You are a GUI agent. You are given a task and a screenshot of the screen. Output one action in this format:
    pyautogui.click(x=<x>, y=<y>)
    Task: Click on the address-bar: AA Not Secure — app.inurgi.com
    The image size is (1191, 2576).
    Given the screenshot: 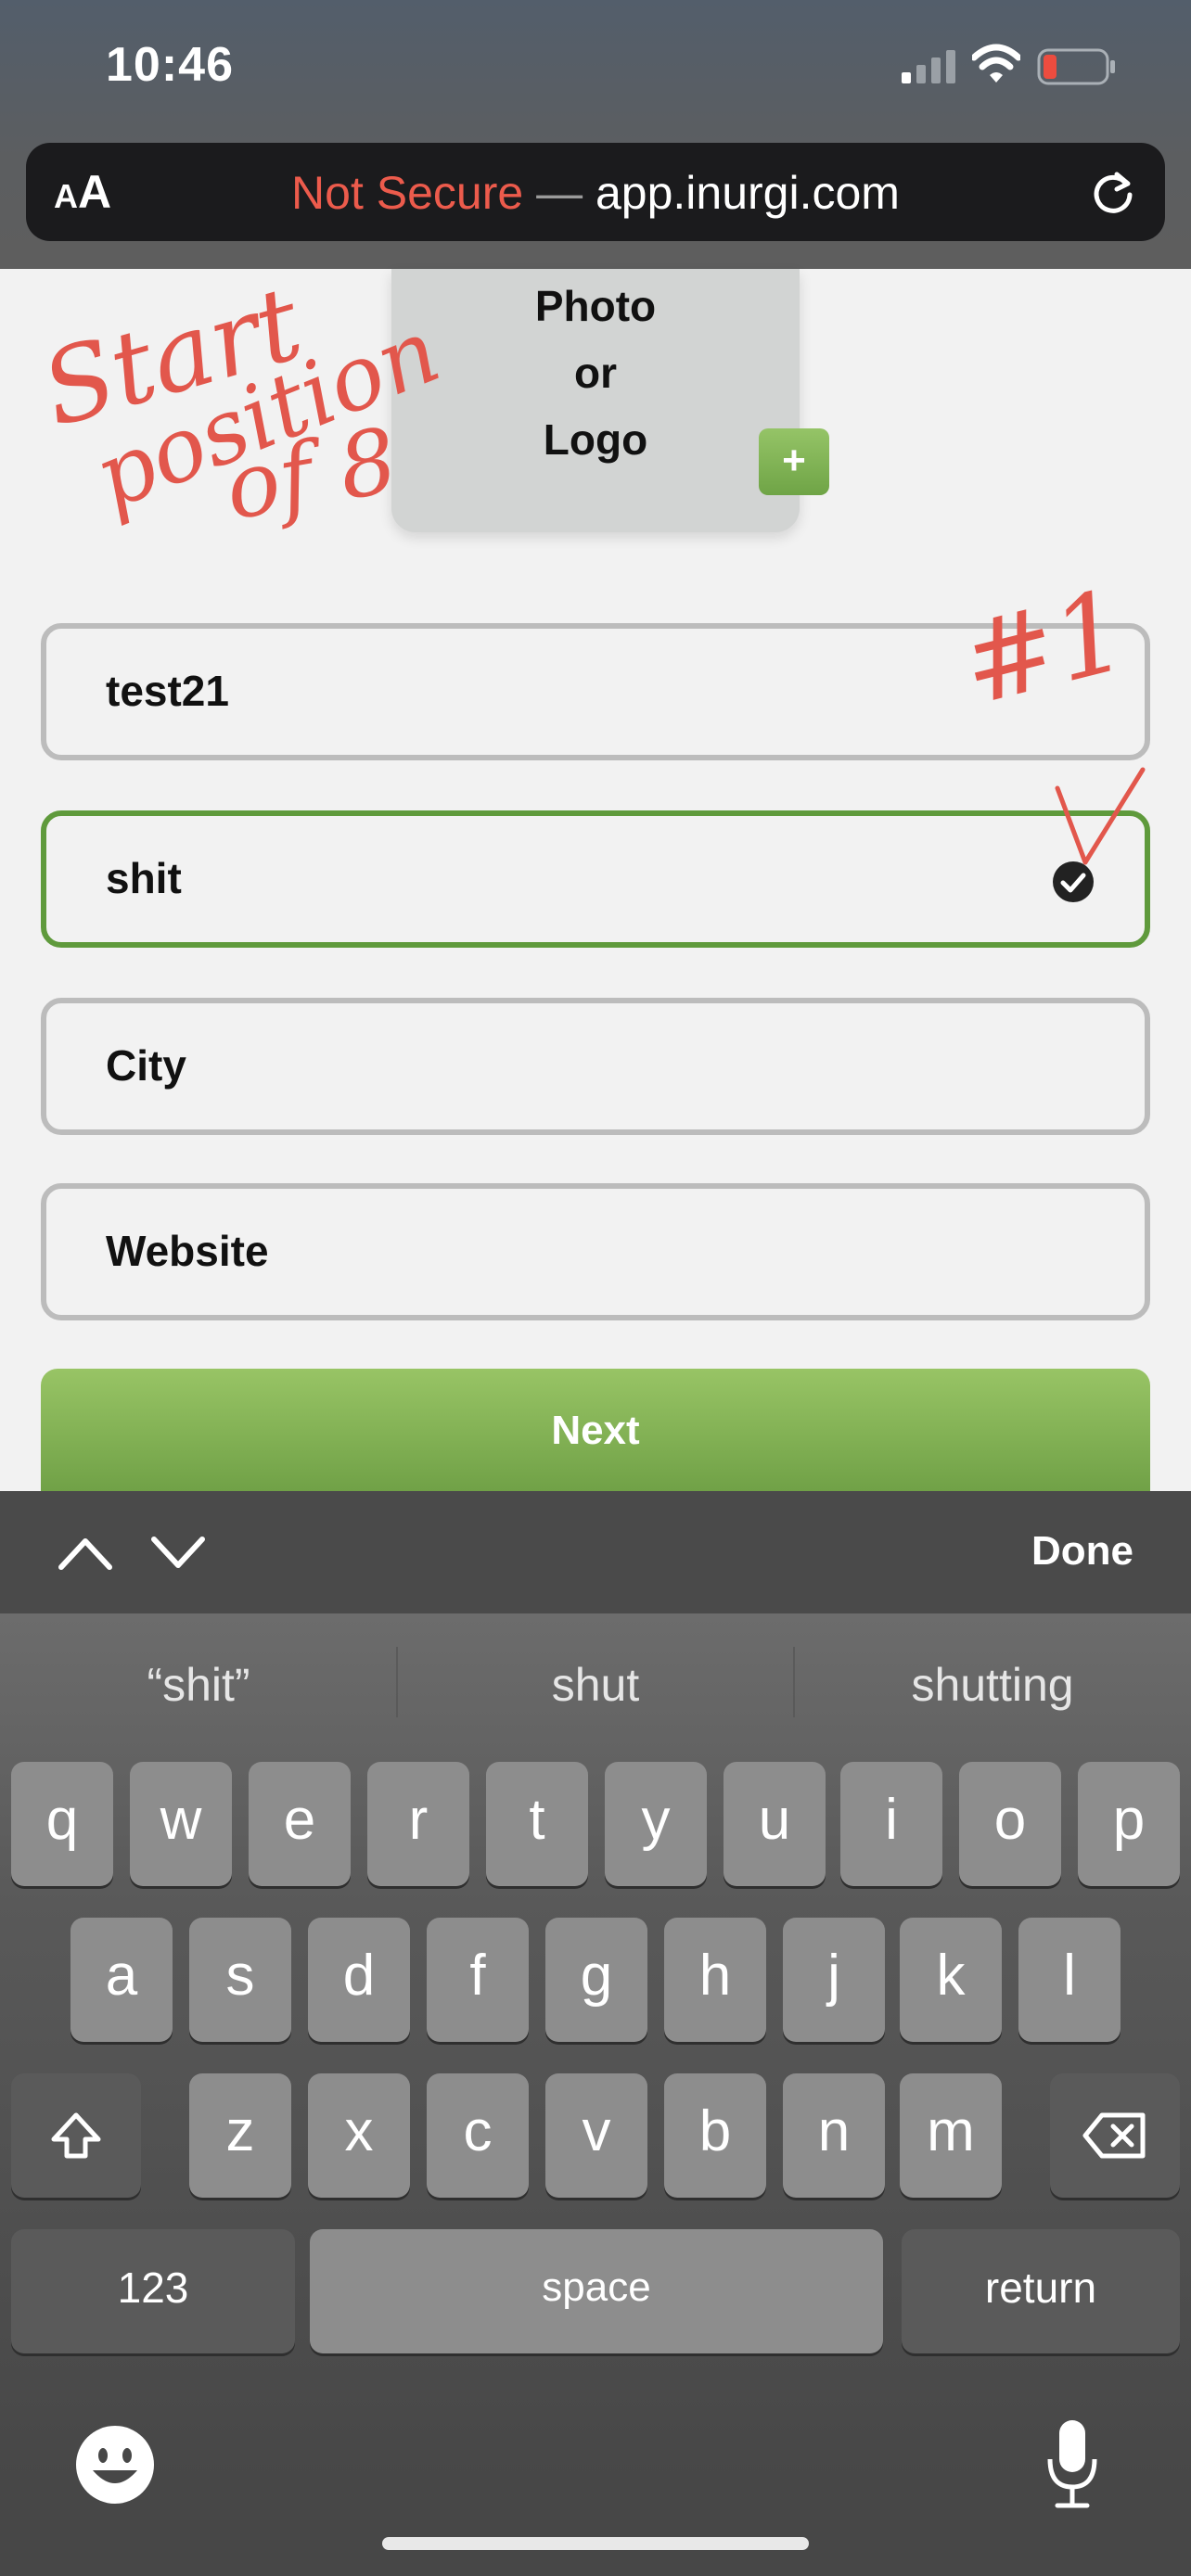 What is the action you would take?
    pyautogui.click(x=595, y=192)
    